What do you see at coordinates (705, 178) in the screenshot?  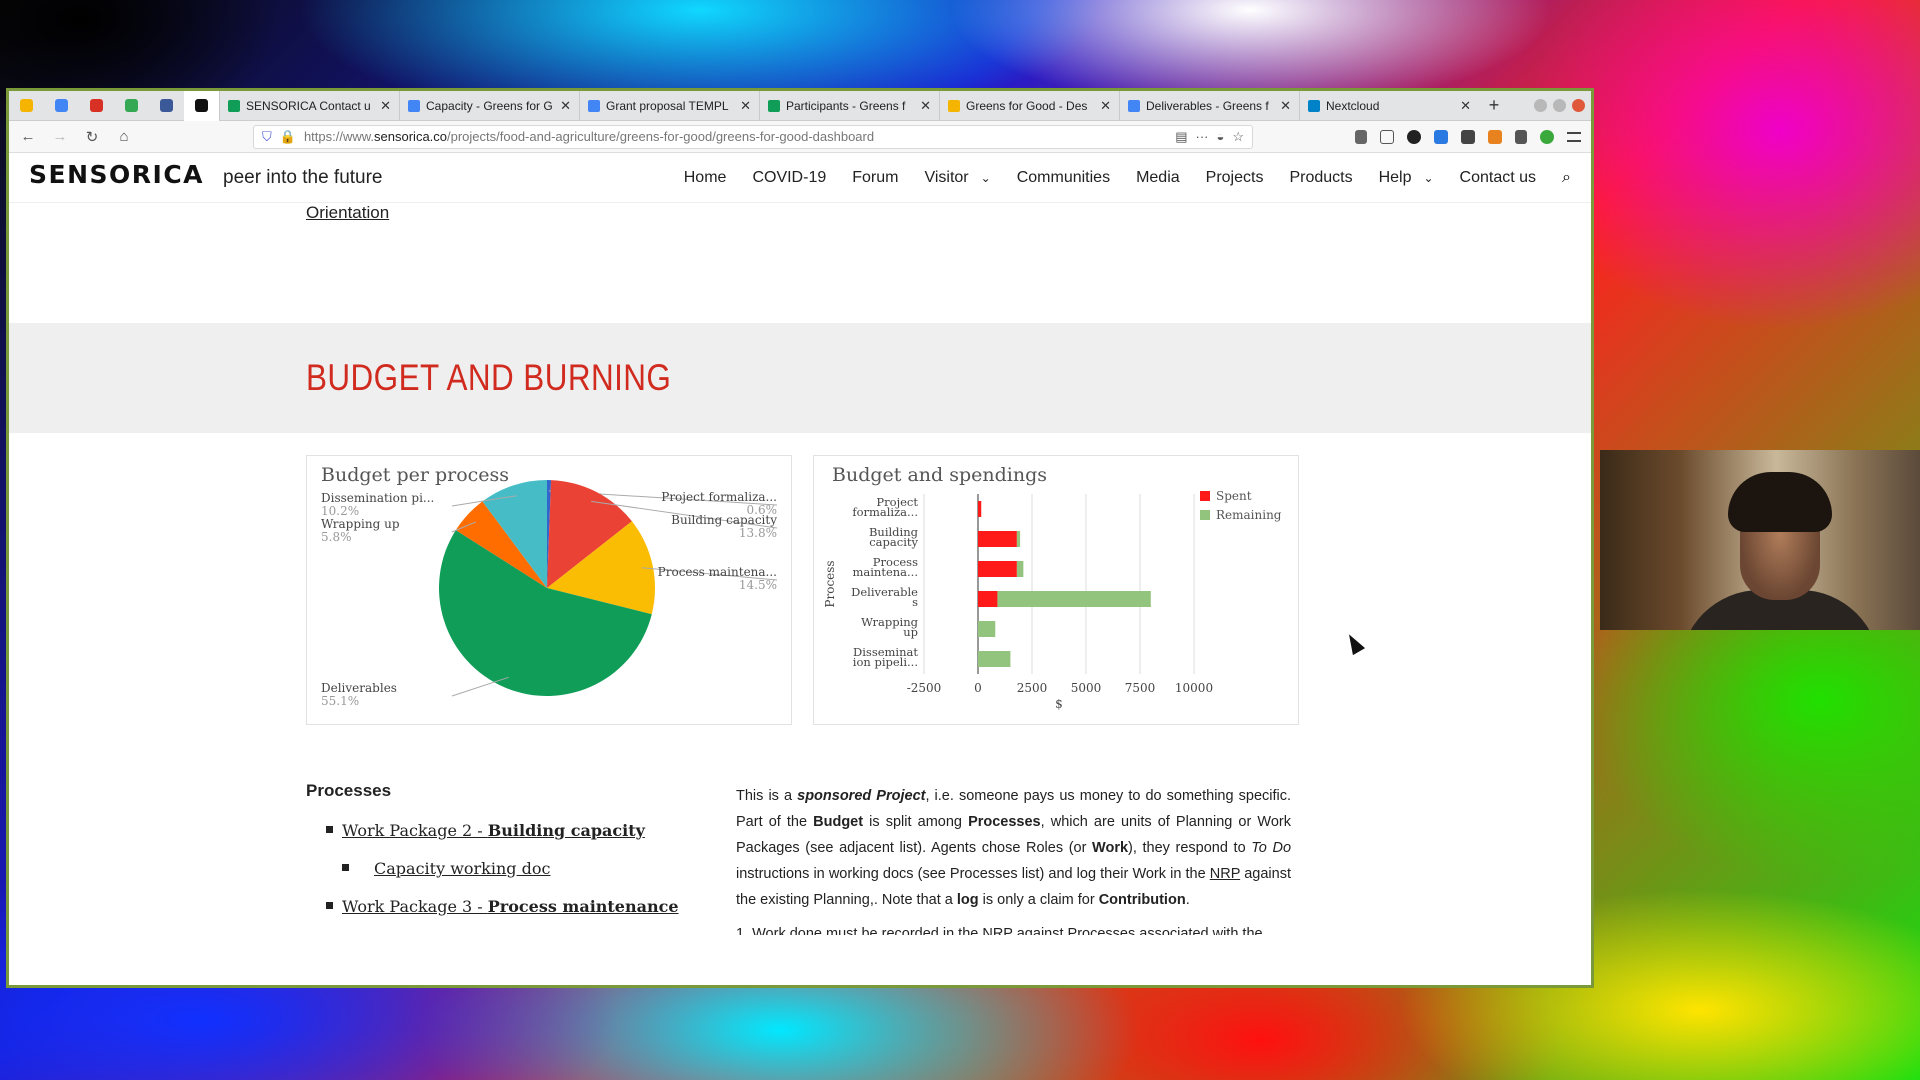 I see `menu-item-home: Home` at bounding box center [705, 178].